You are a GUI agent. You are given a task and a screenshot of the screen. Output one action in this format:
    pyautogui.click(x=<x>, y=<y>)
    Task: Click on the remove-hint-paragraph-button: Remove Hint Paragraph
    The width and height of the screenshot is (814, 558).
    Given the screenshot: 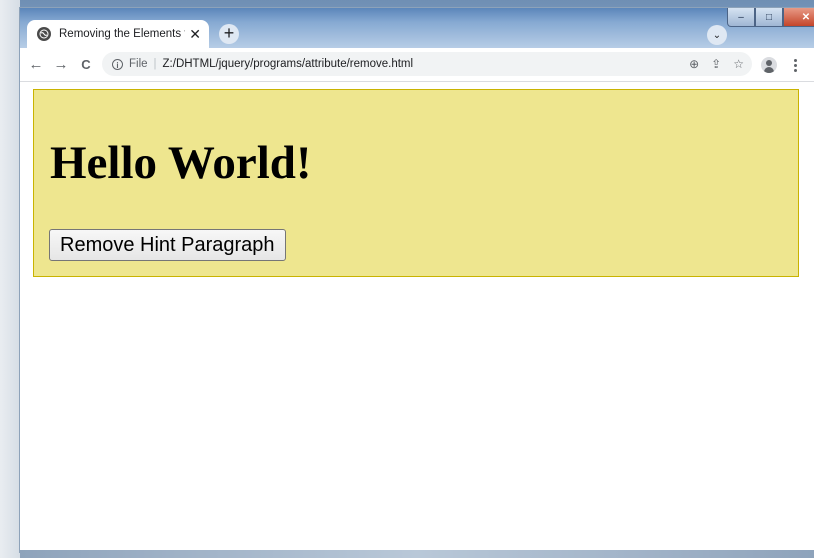 What is the action you would take?
    pyautogui.click(x=167, y=245)
    